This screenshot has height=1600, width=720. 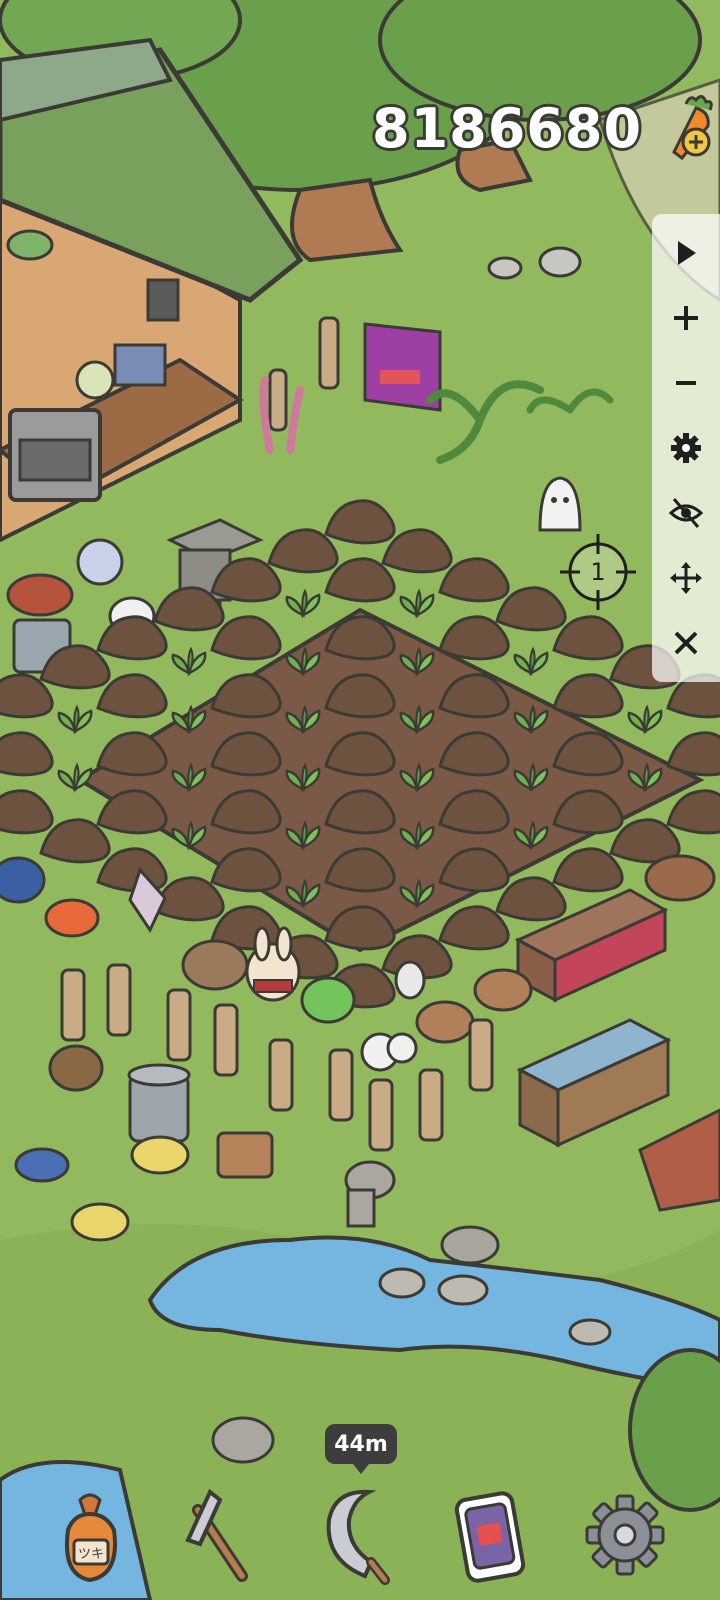 What do you see at coordinates (686, 643) in the screenshot?
I see `close-icon` at bounding box center [686, 643].